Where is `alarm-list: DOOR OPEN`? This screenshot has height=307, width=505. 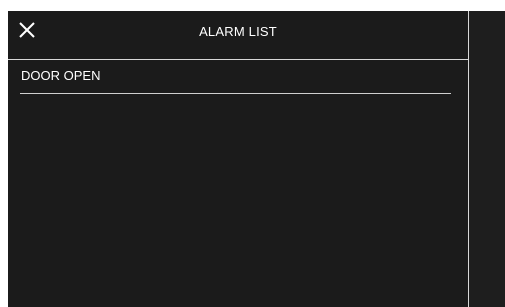
alarm-list: DOOR OPEN is located at coordinates (235, 77).